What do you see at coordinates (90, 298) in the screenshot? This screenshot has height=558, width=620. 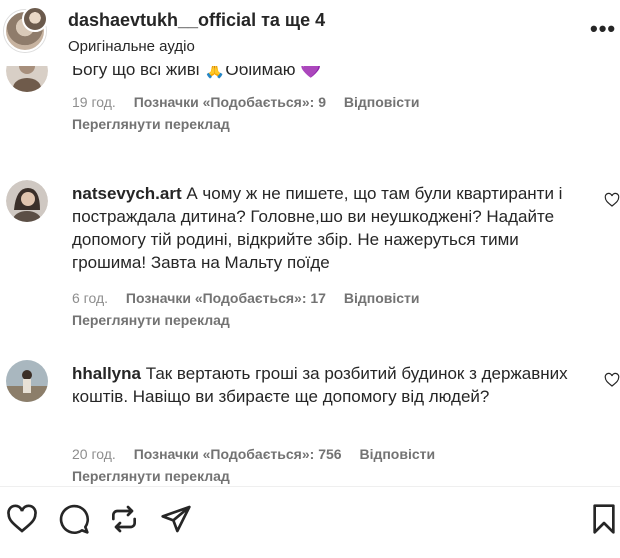 I see `comment-time: 6 год.` at bounding box center [90, 298].